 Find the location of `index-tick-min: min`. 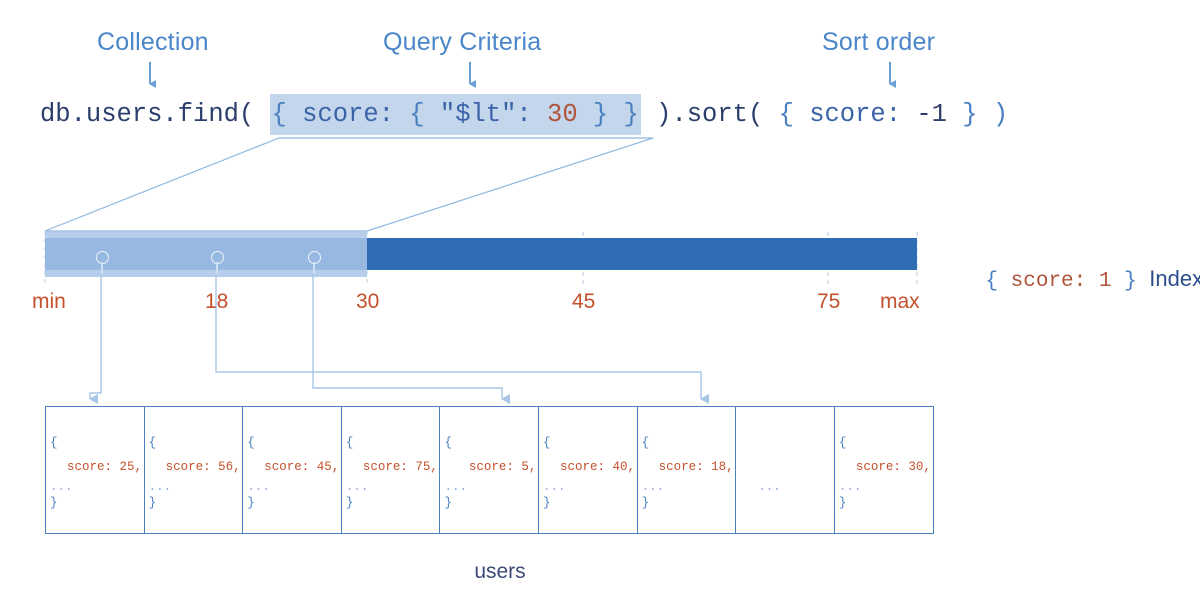

index-tick-min: min is located at coordinates (49, 301).